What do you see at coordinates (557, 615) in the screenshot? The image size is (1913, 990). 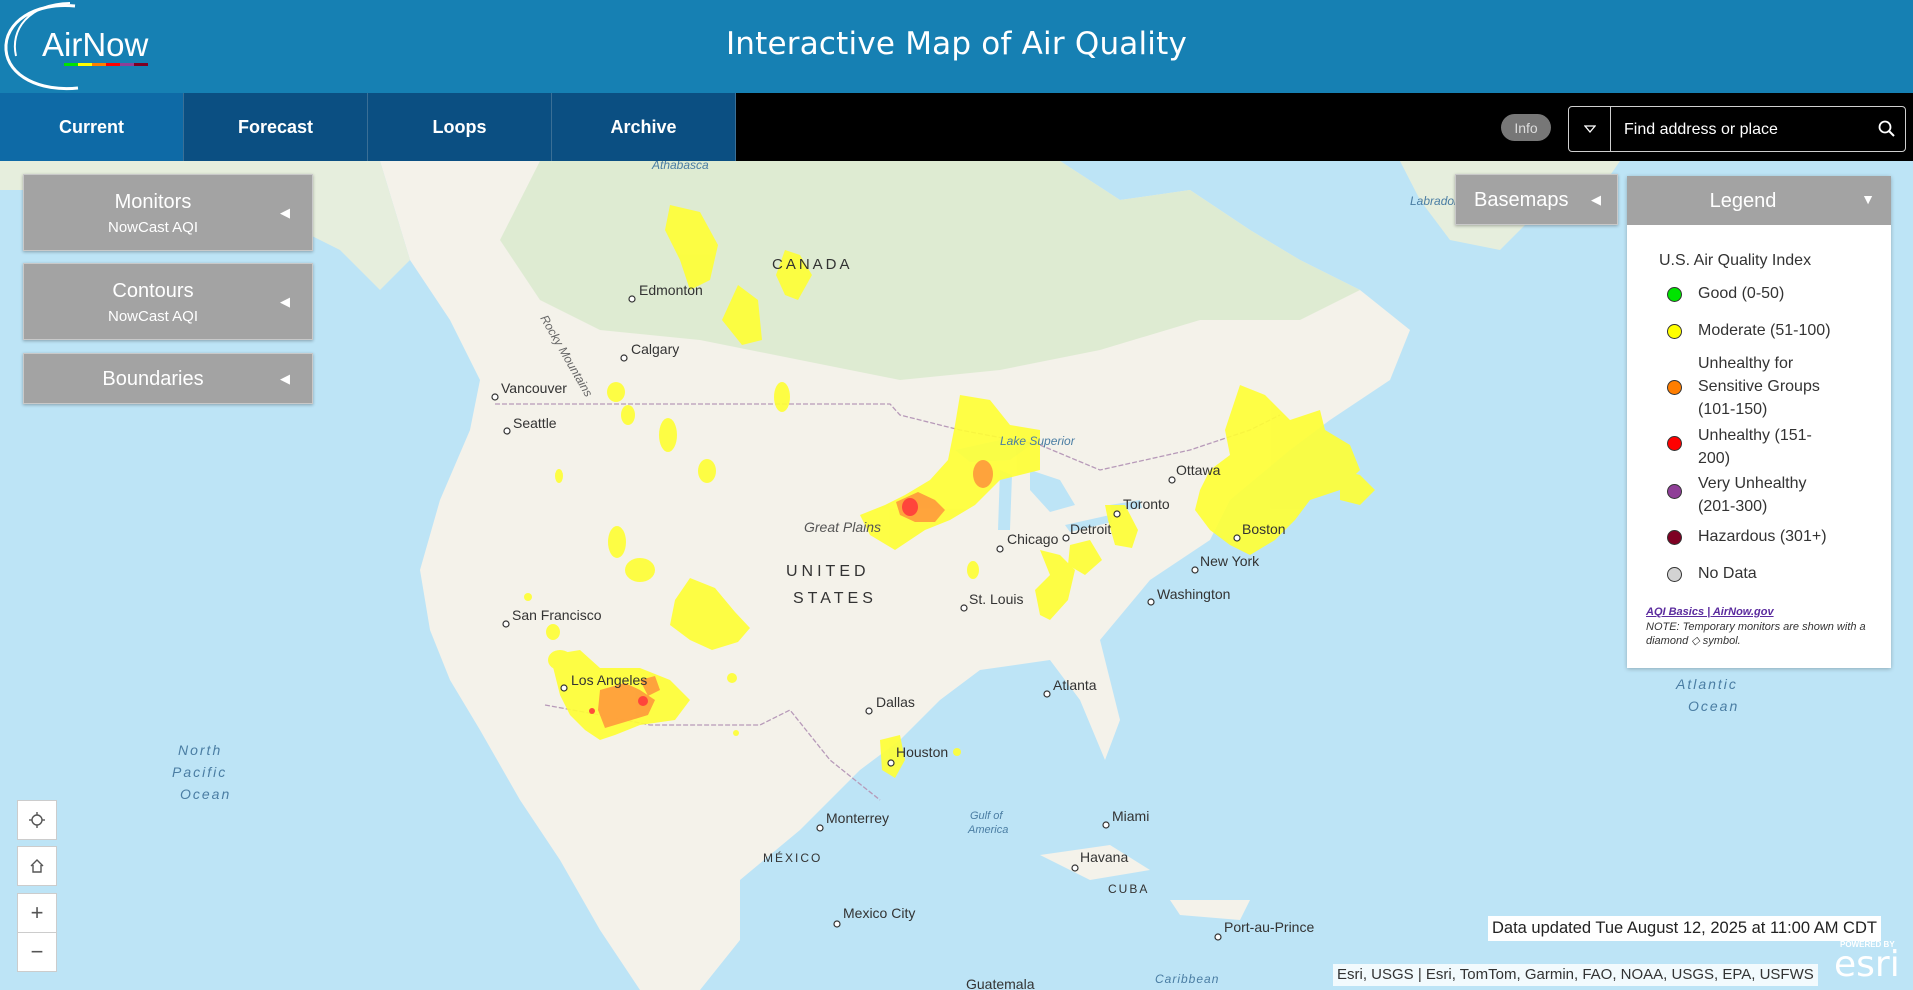 I see `map-label-san-francisco: San Francisco` at bounding box center [557, 615].